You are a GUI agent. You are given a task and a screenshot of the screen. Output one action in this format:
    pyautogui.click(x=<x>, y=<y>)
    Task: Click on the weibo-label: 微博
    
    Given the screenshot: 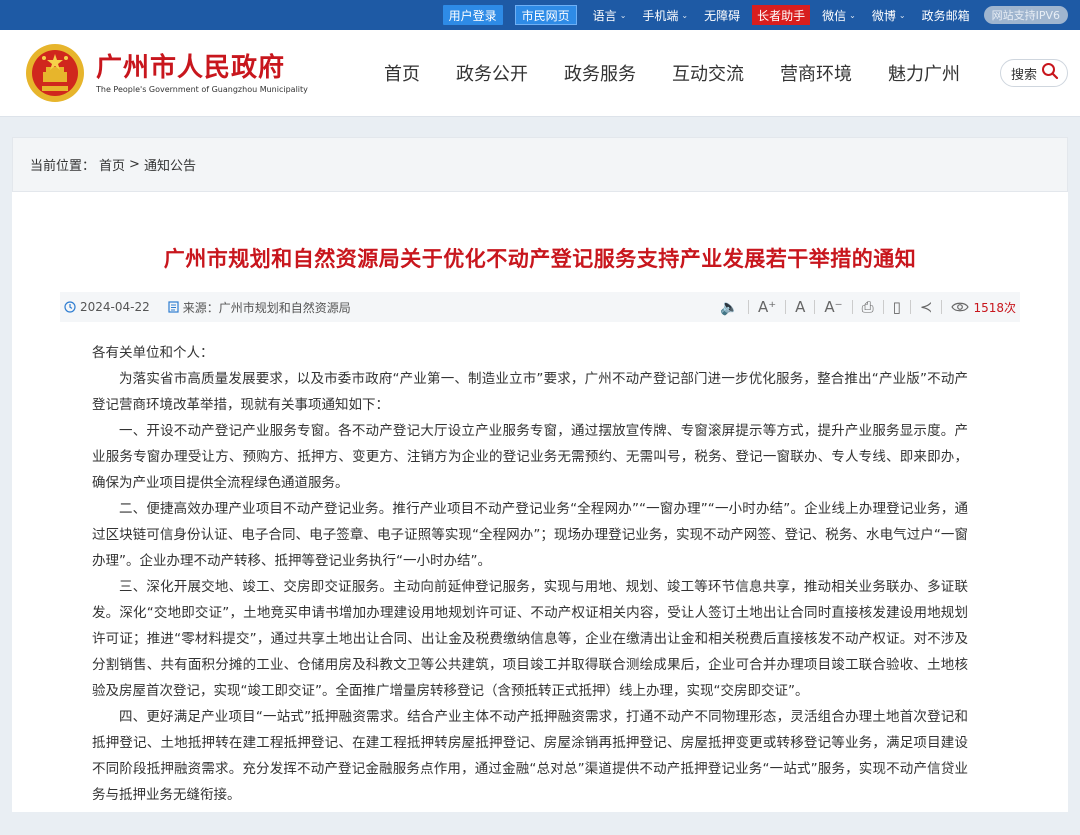 What is the action you would take?
    pyautogui.click(x=883, y=15)
    